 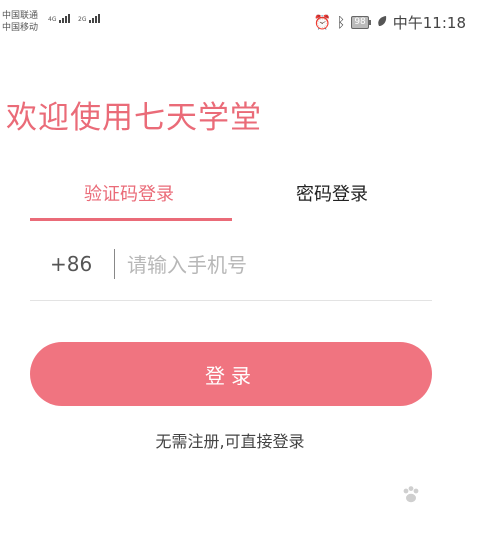 What do you see at coordinates (59, 18) in the screenshot?
I see `signal-1-icon: 4G` at bounding box center [59, 18].